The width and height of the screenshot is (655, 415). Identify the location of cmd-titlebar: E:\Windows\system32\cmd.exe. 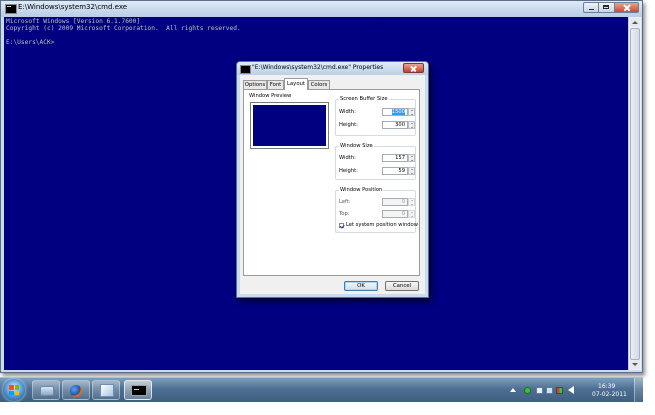
(321, 9).